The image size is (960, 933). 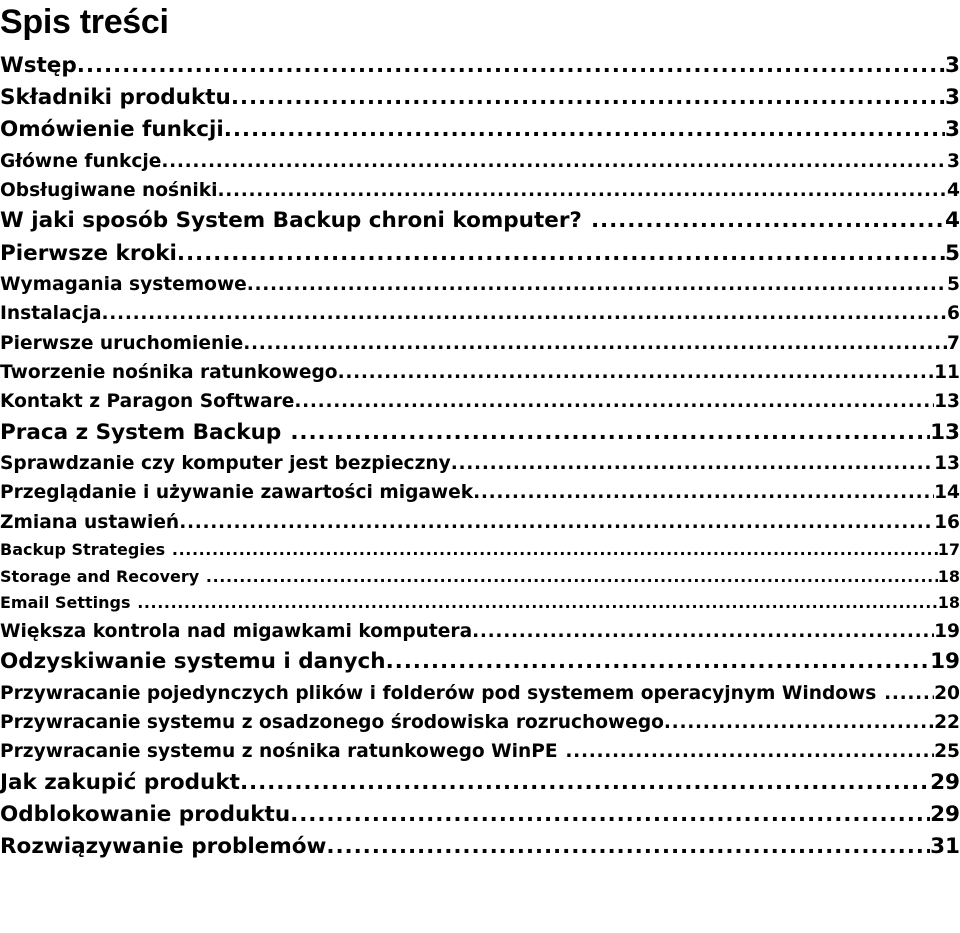 What do you see at coordinates (109, 191) in the screenshot?
I see `toc-entry-label: Obsługiwane nośniki` at bounding box center [109, 191].